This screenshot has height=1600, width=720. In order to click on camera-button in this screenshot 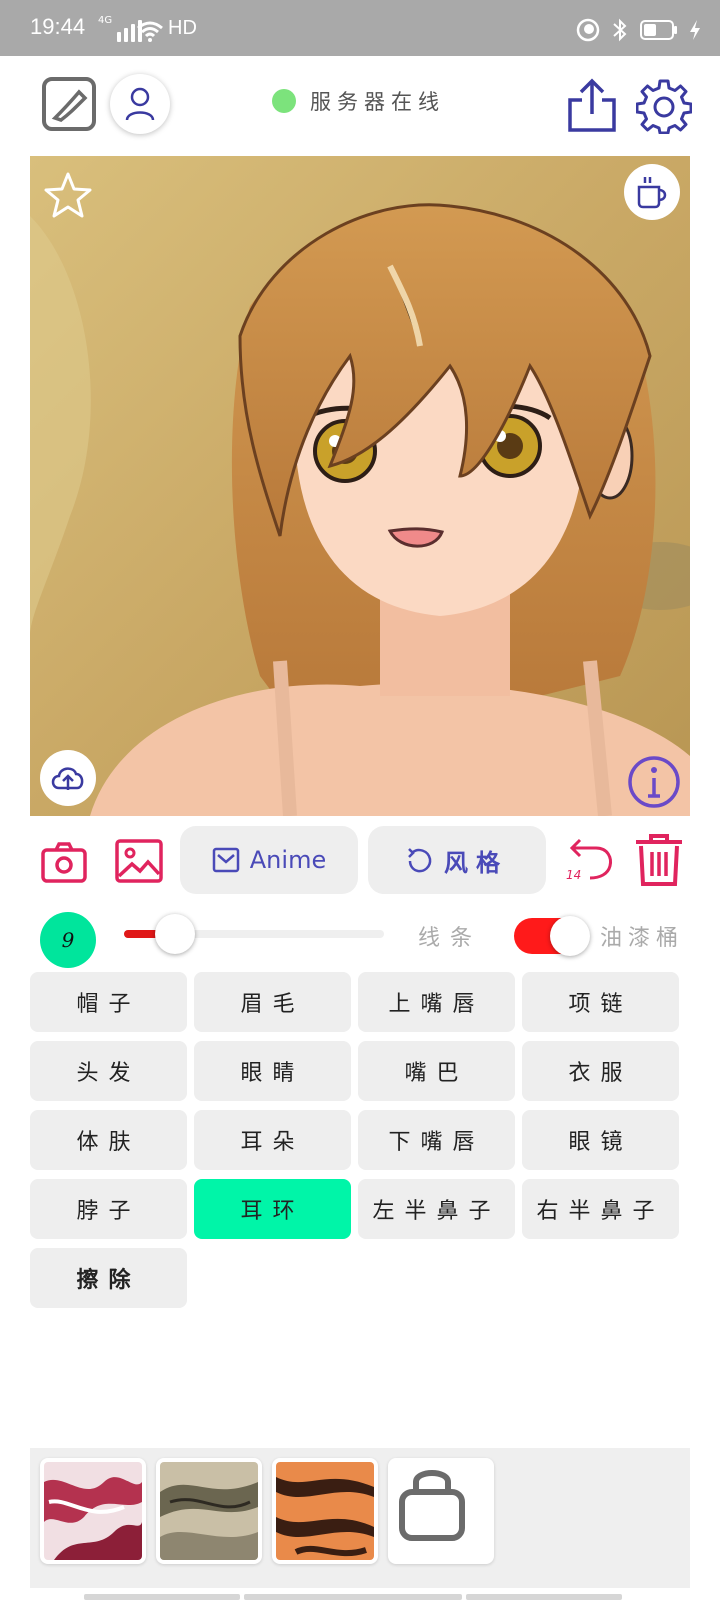, I will do `click(64, 862)`.